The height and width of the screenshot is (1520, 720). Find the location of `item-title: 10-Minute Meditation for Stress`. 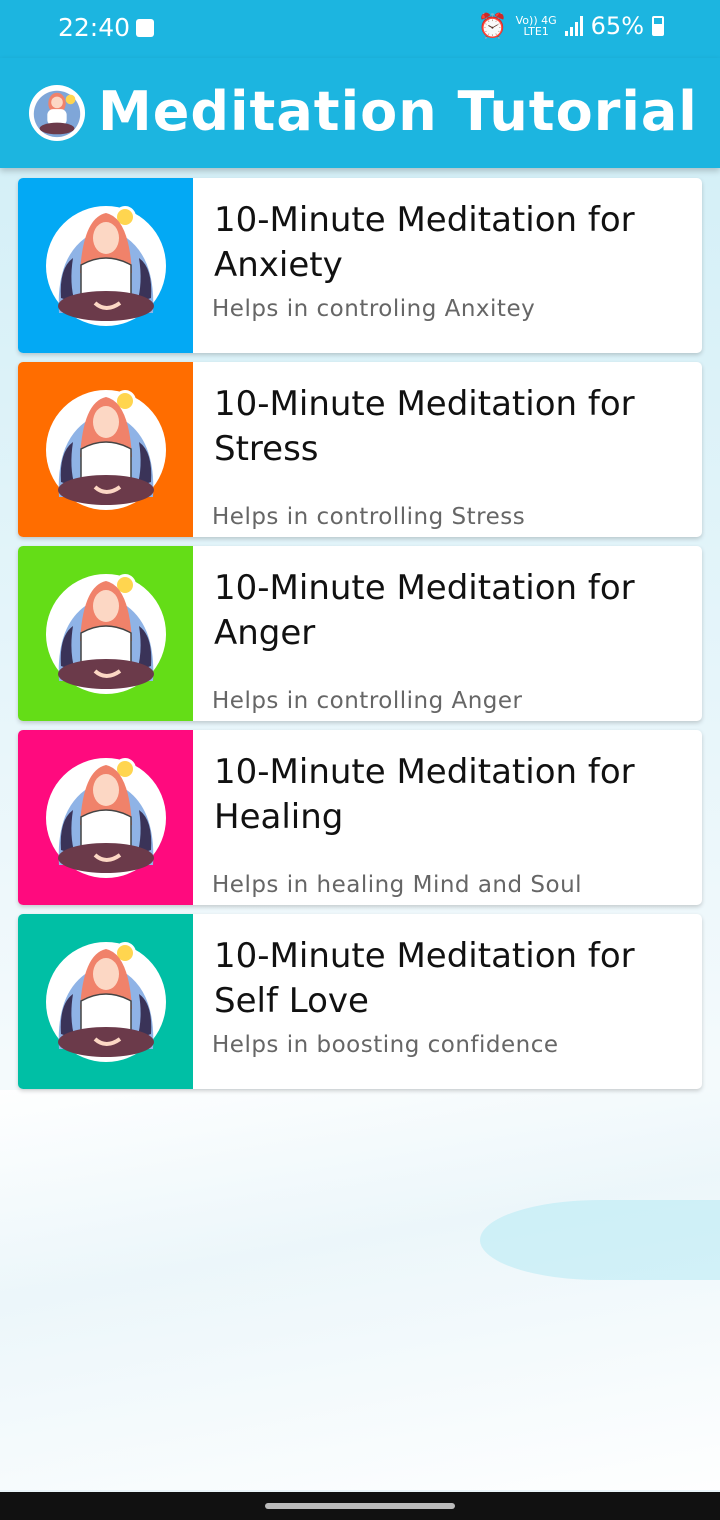

item-title: 10-Minute Meditation for Stress is located at coordinates (424, 426).